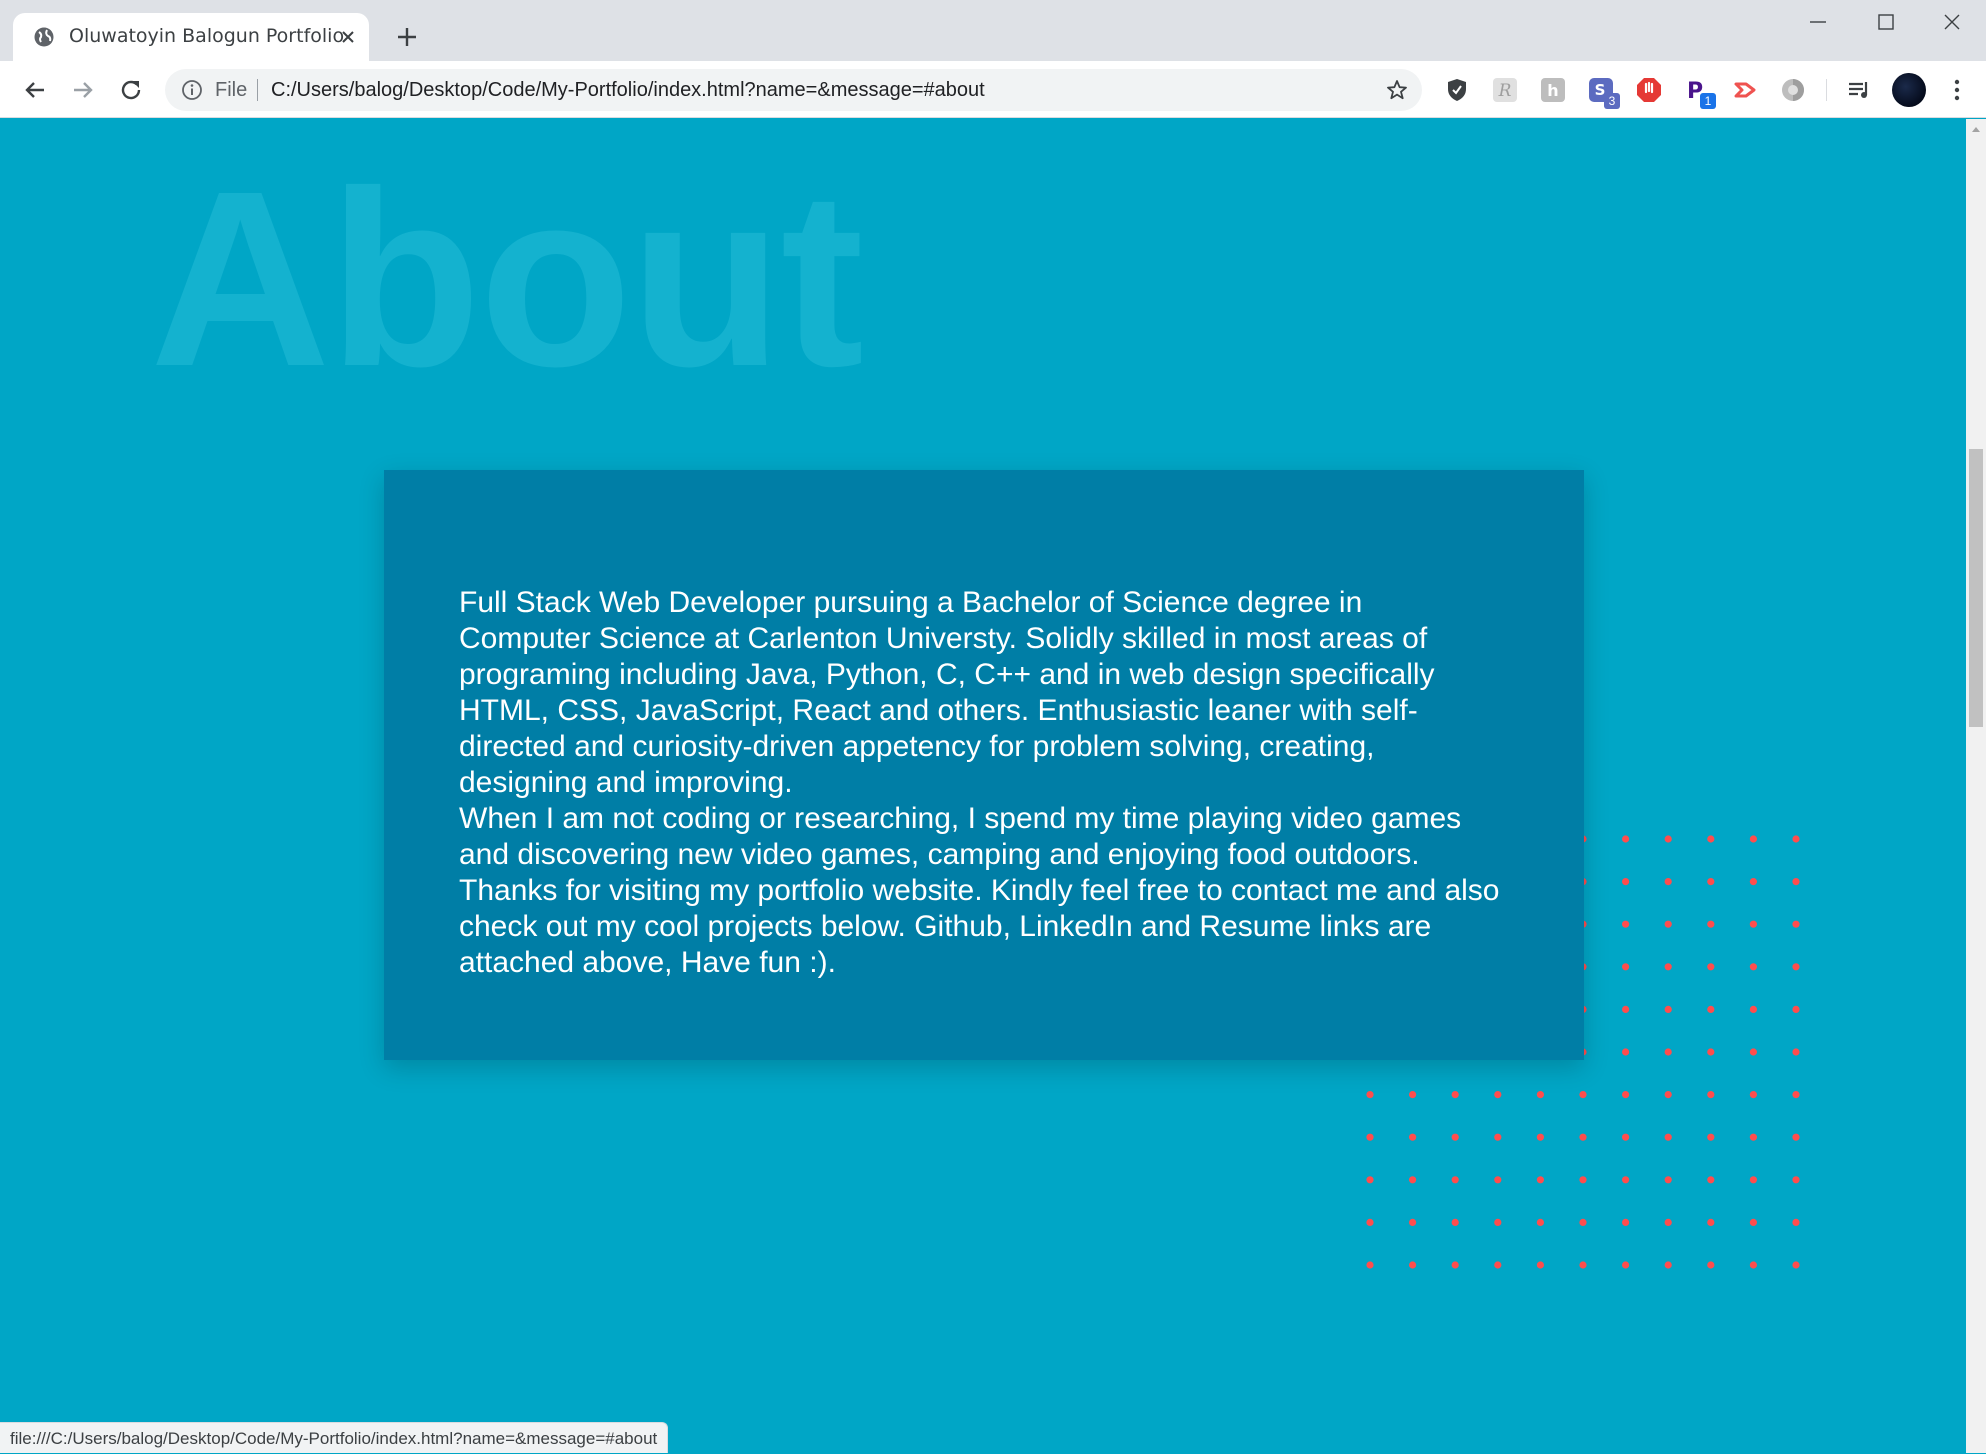 The width and height of the screenshot is (1986, 1454). I want to click on svg-text: h, so click(1552, 90).